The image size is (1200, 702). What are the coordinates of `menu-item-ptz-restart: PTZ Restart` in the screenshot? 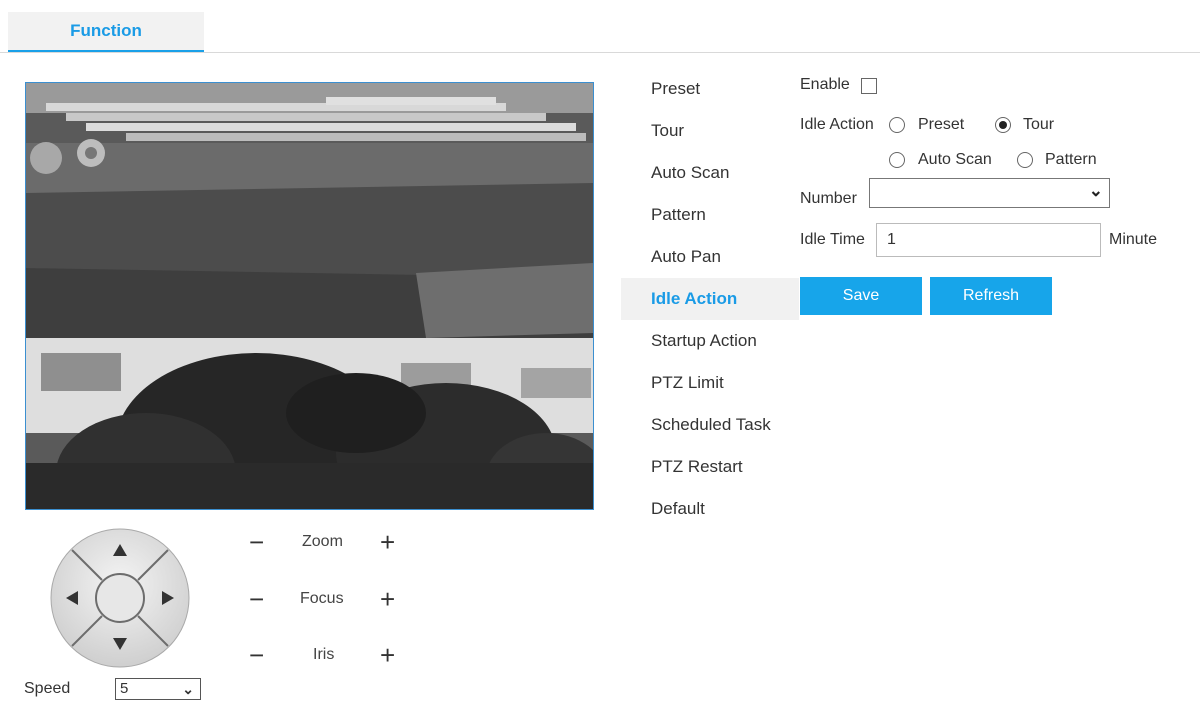 It's located at (710, 467).